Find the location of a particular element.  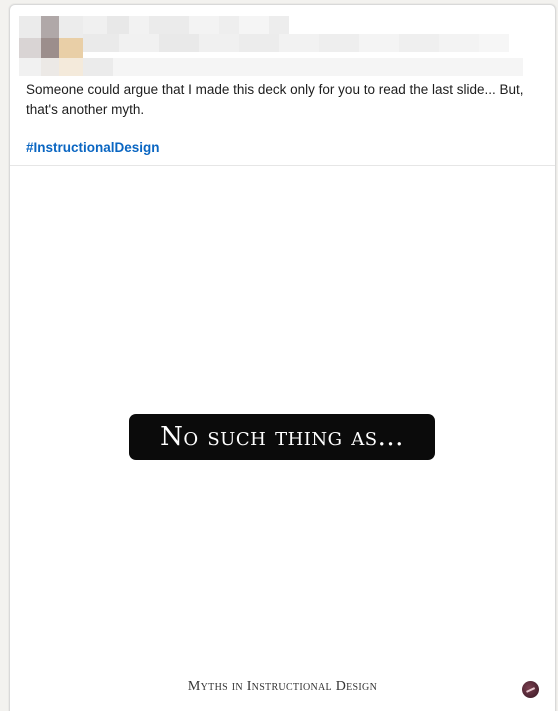

brand-logo-icon is located at coordinates (530, 689).